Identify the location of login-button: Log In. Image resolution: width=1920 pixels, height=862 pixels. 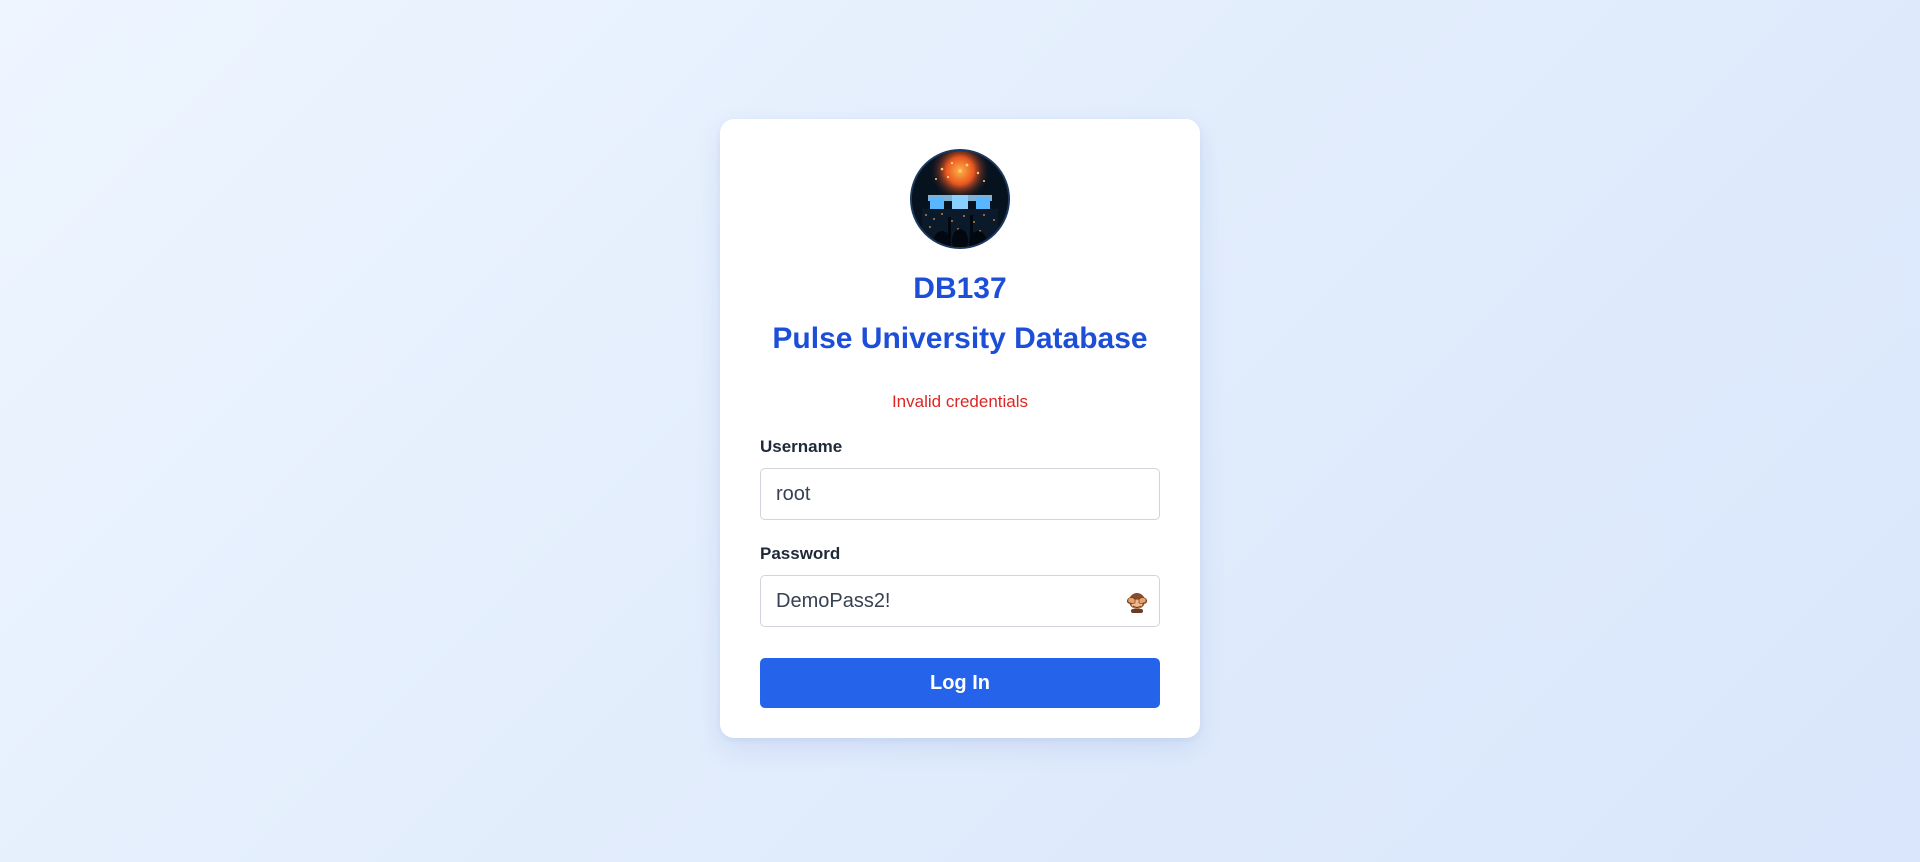
(960, 683).